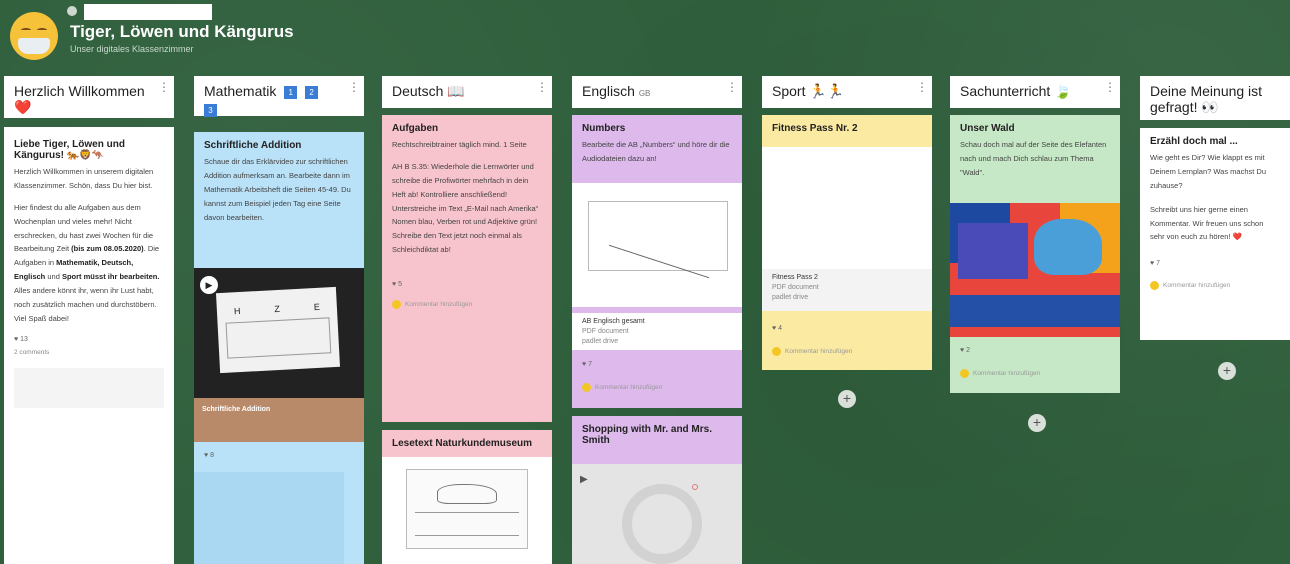 The width and height of the screenshot is (1290, 564). What do you see at coordinates (467, 284) in the screenshot?
I see `like-count: ♥ 5` at bounding box center [467, 284].